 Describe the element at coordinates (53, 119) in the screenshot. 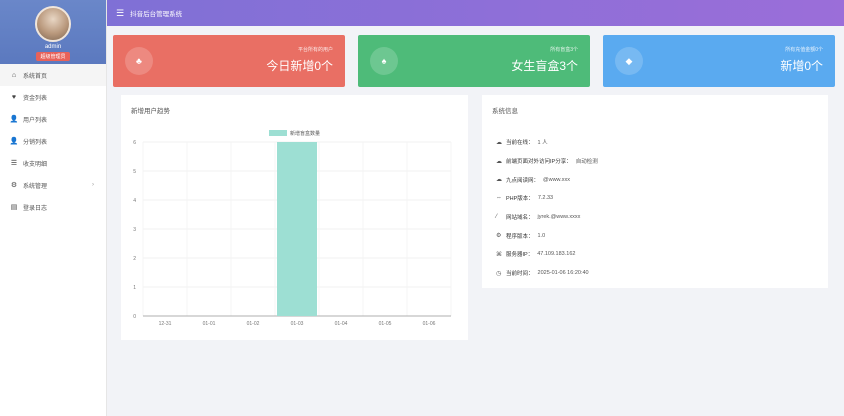

I see `sidebar-item: 👤 用户列表` at that location.